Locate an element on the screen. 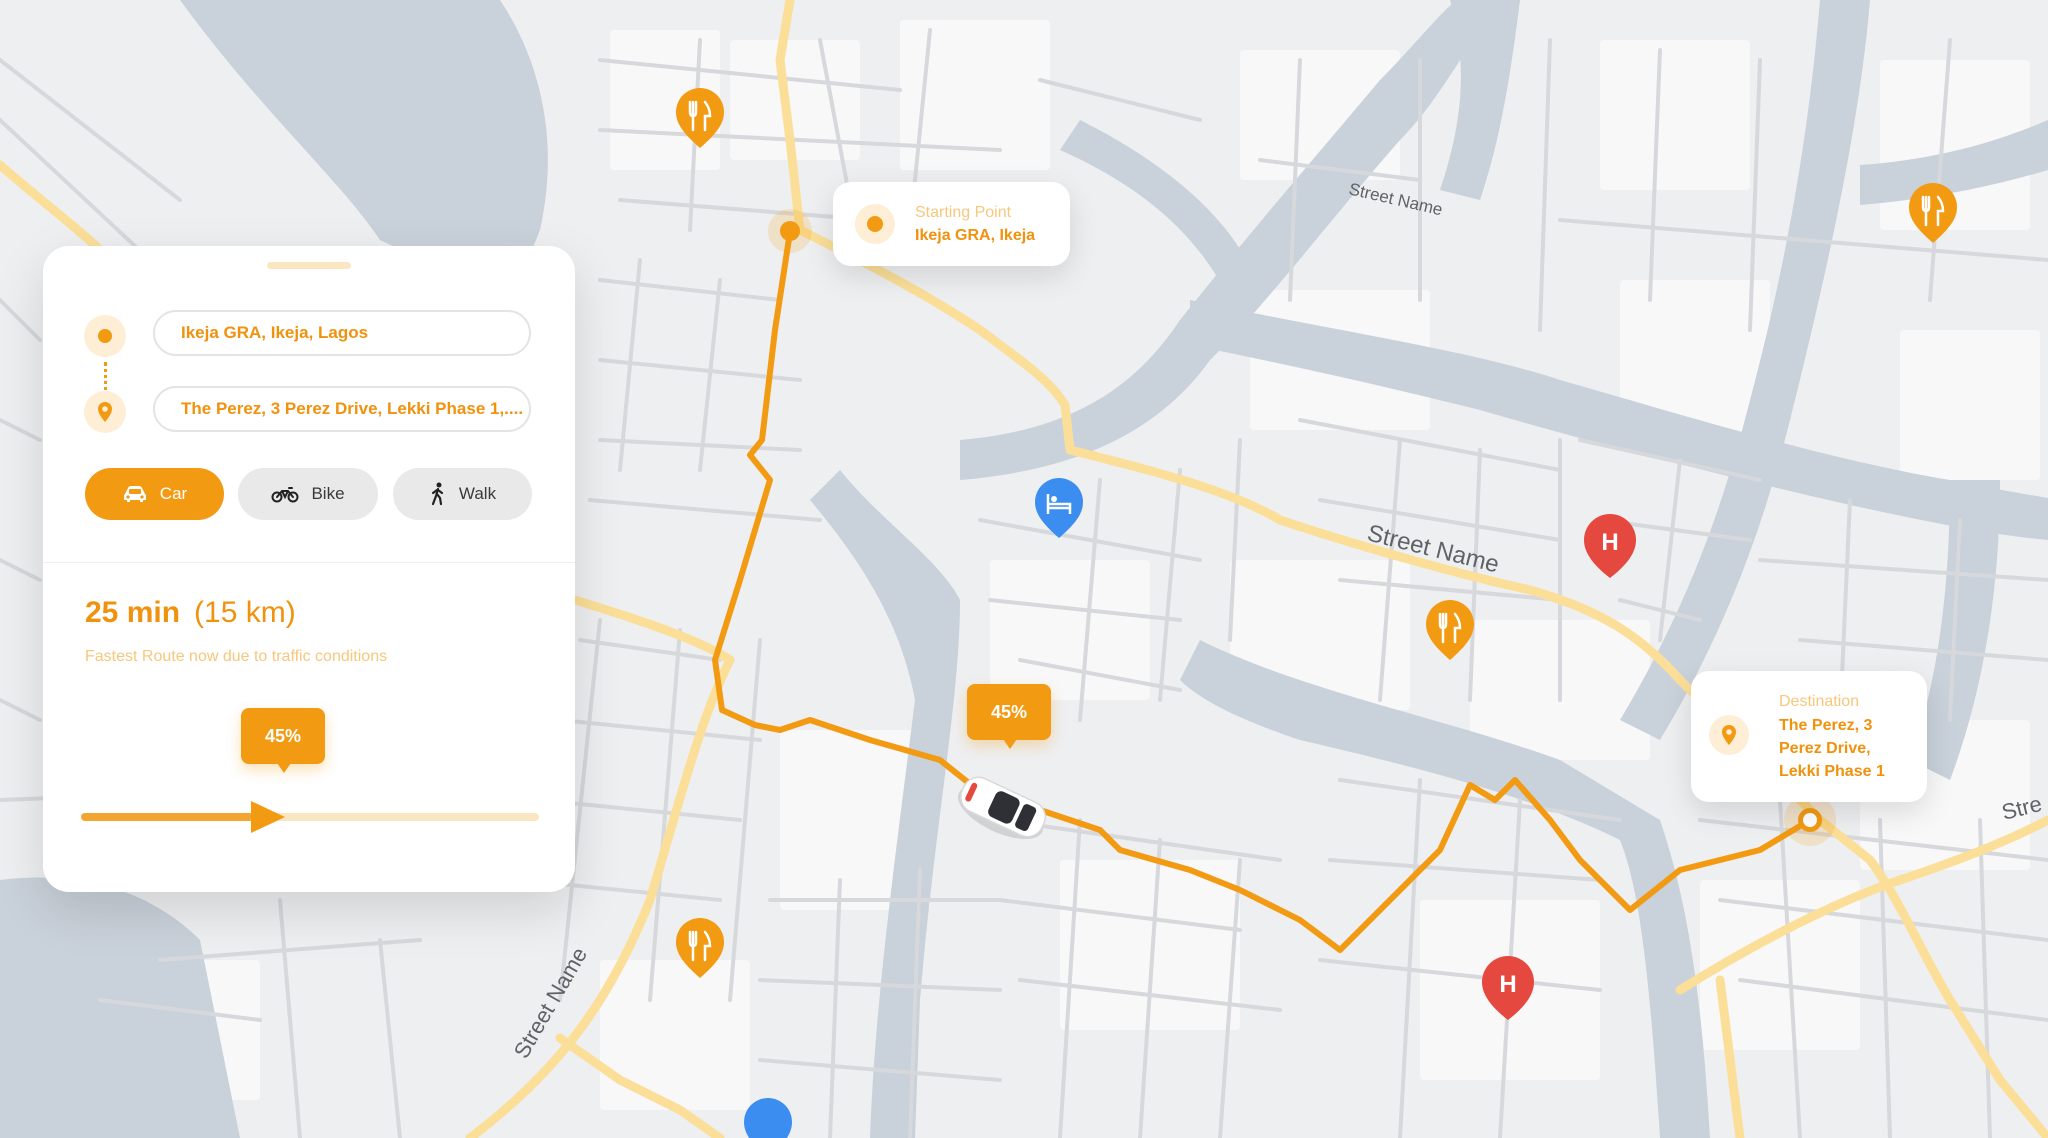  mode-label: Car is located at coordinates (173, 493).